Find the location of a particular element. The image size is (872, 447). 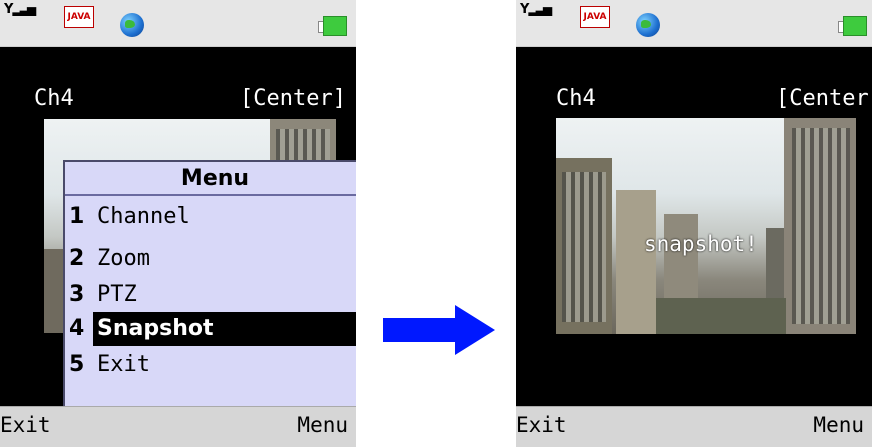

menu-item-number: 2 is located at coordinates (77, 258).